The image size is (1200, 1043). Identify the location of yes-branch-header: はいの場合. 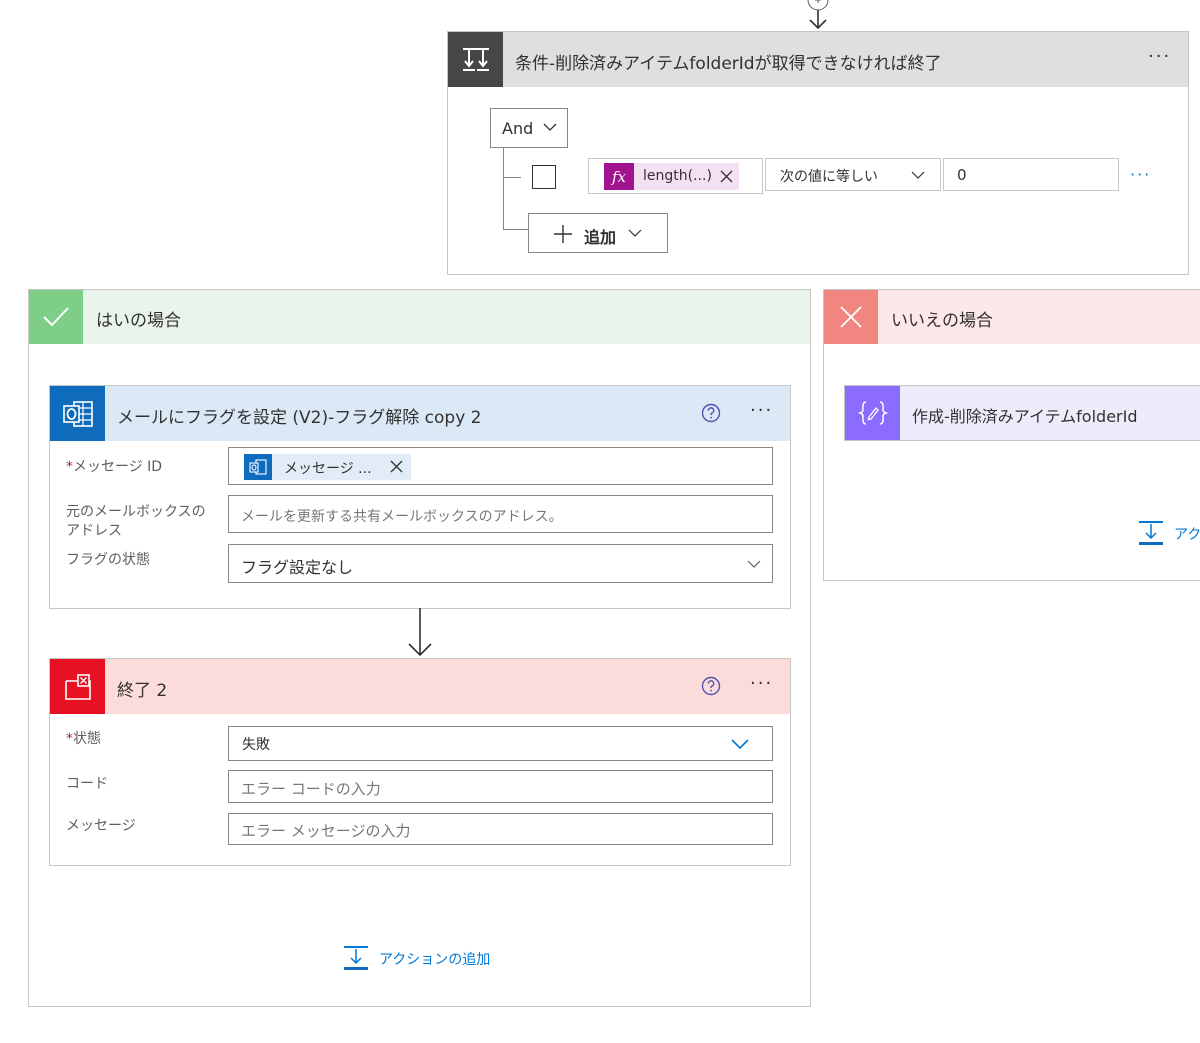
(419, 317).